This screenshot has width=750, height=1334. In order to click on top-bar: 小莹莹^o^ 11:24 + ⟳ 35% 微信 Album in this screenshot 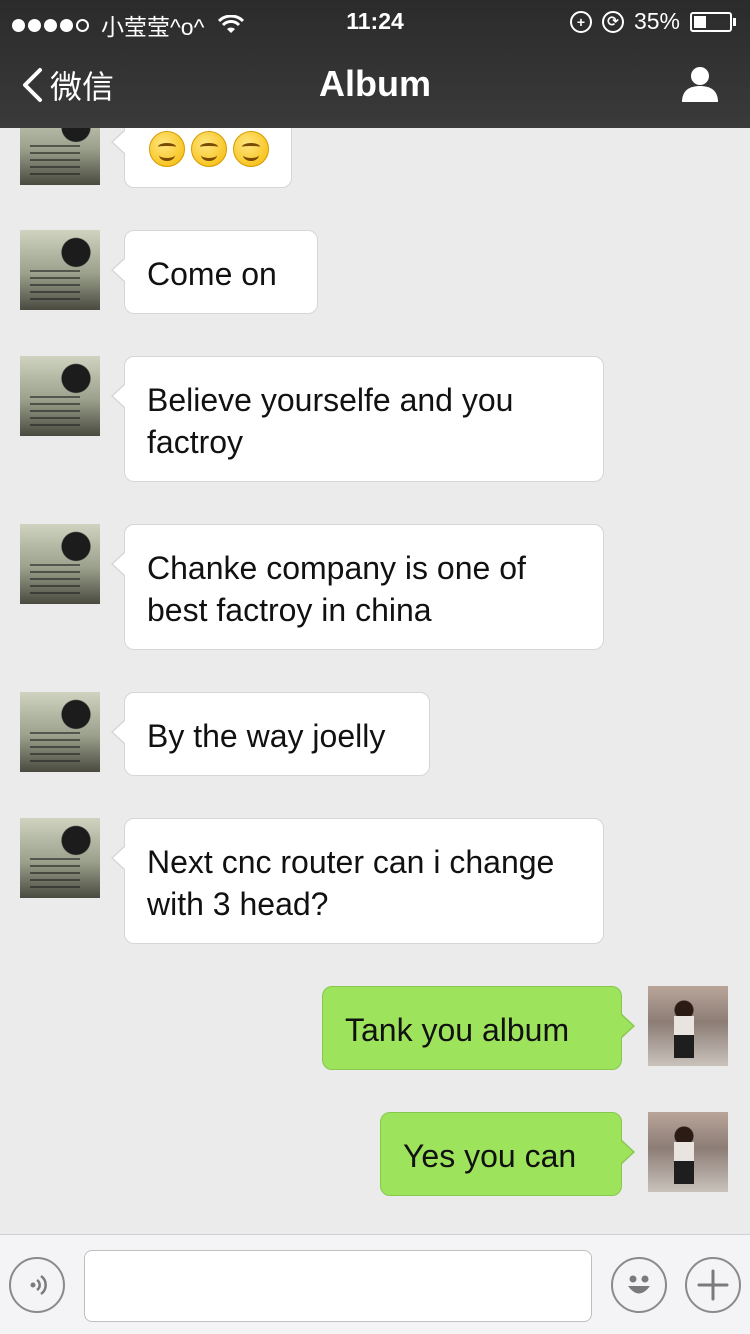, I will do `click(375, 64)`.